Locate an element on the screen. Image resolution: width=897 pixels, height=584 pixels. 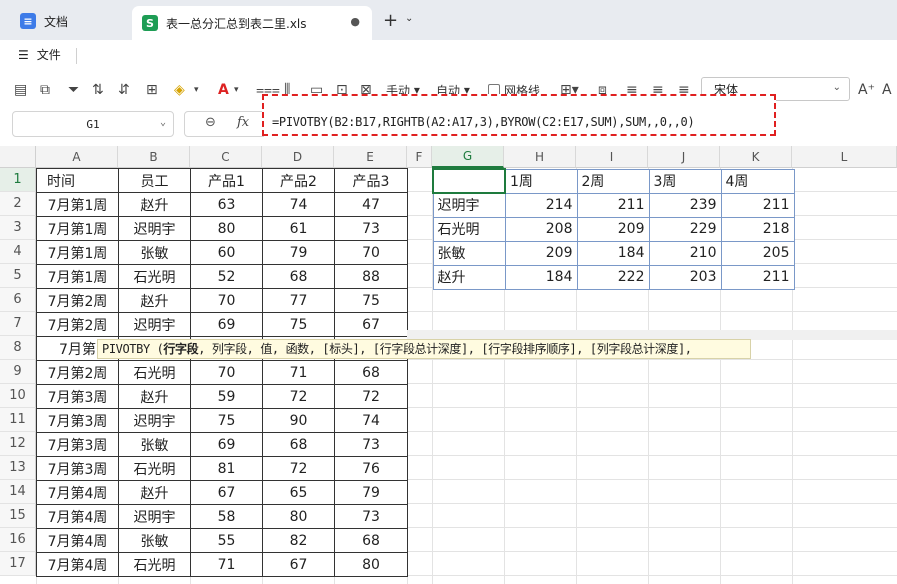
table-cell: 76 is located at coordinates (371, 468).